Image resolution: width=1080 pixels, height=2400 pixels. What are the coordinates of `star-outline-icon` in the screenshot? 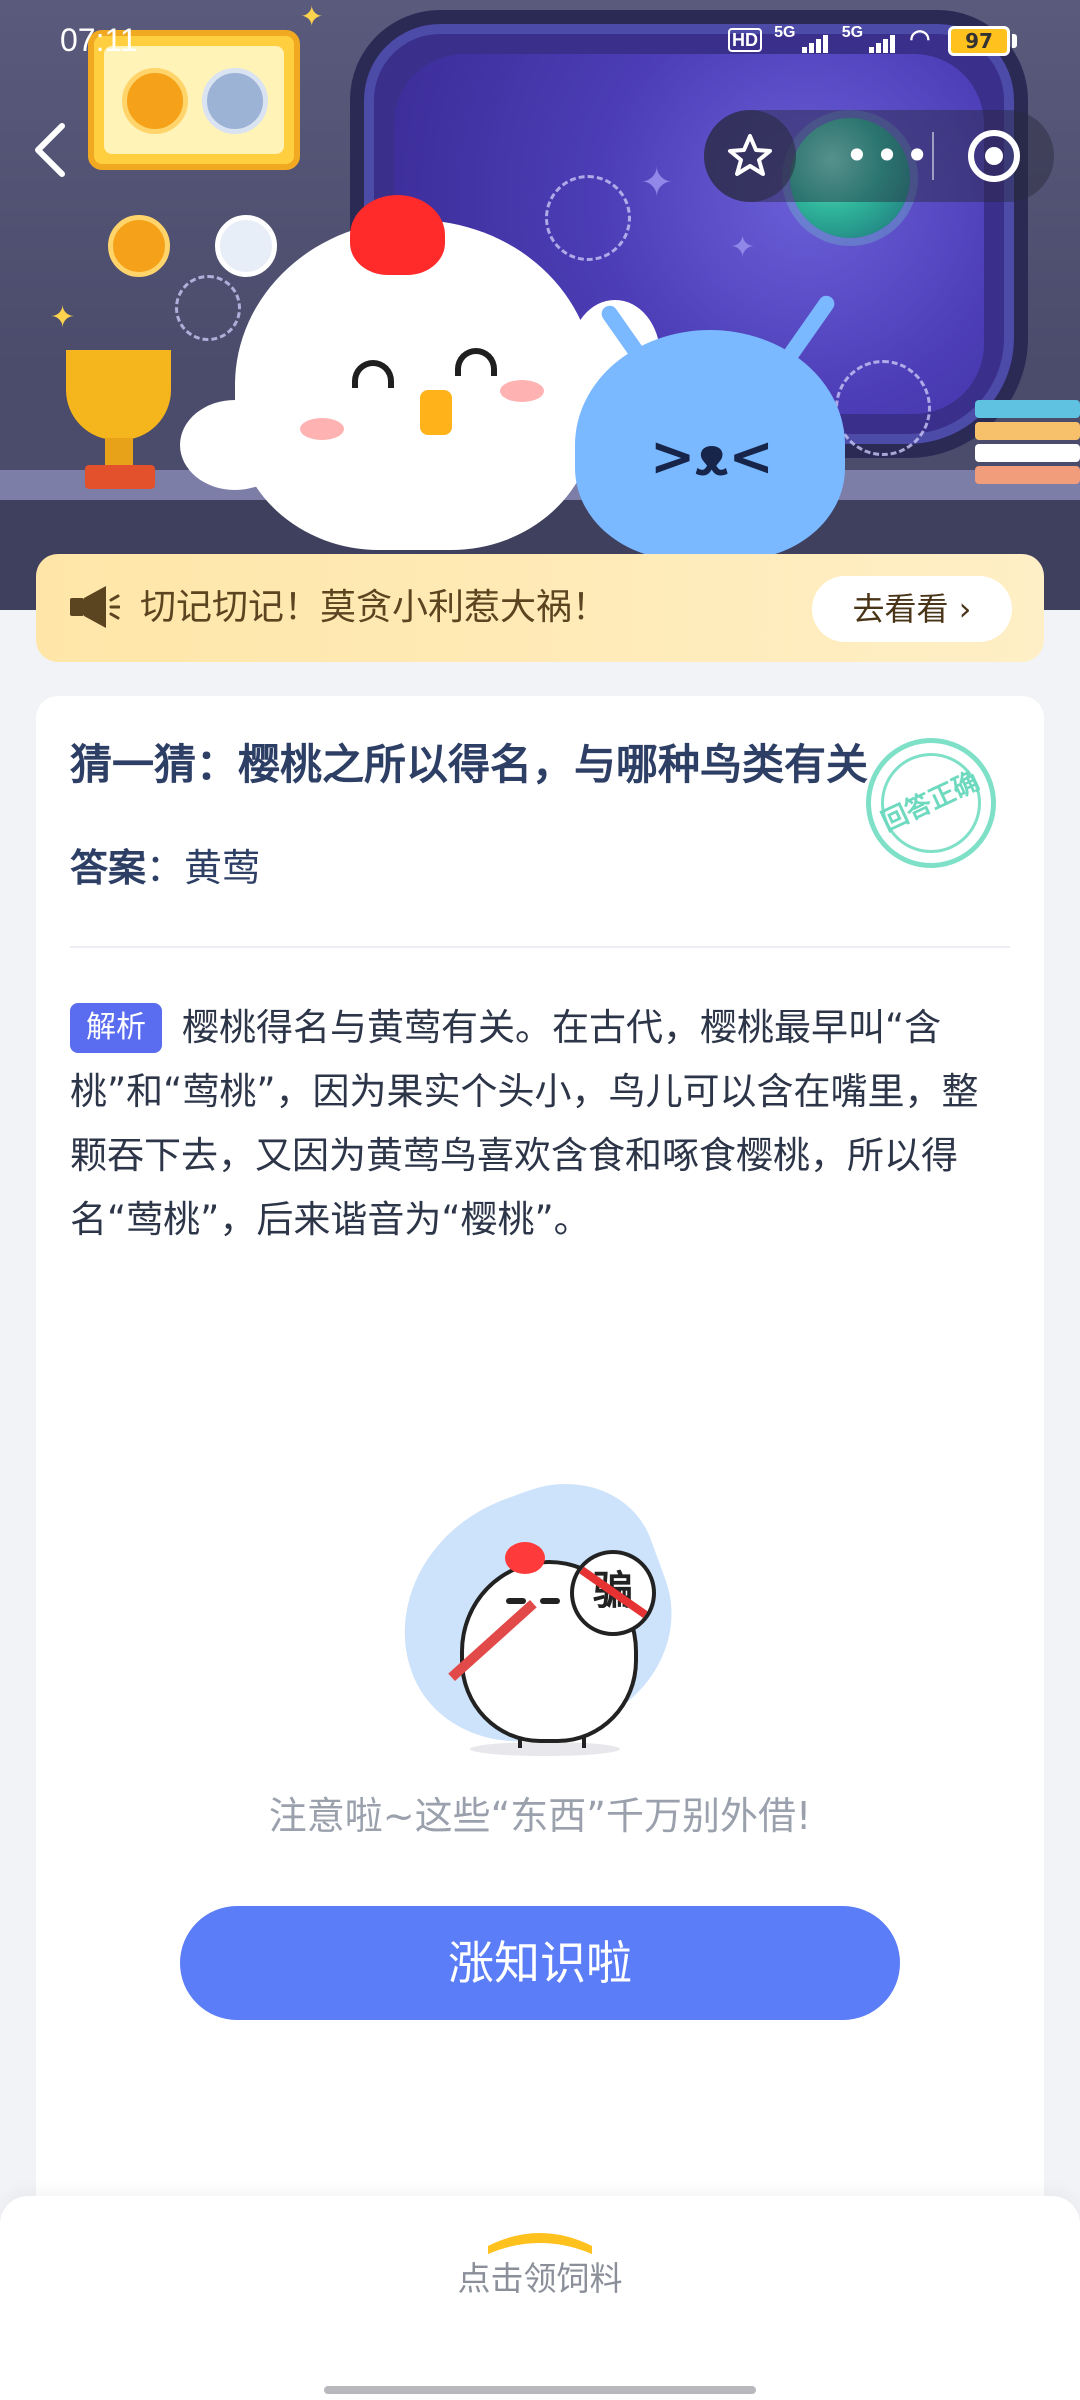 It's located at (750, 155).